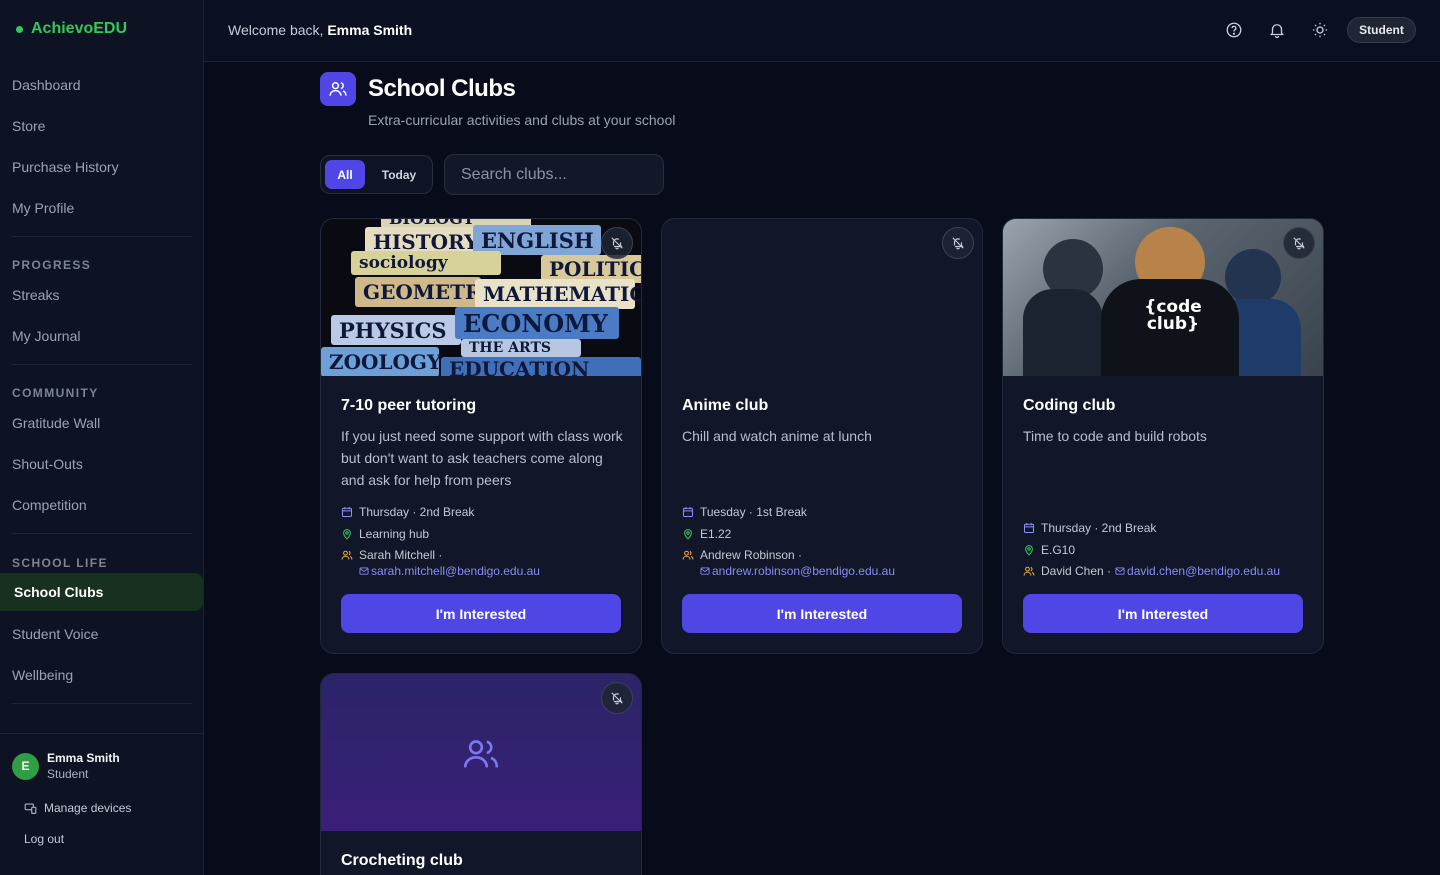  I want to click on club-email: andrew.robinson@bendigo.edu.au, so click(797, 571).